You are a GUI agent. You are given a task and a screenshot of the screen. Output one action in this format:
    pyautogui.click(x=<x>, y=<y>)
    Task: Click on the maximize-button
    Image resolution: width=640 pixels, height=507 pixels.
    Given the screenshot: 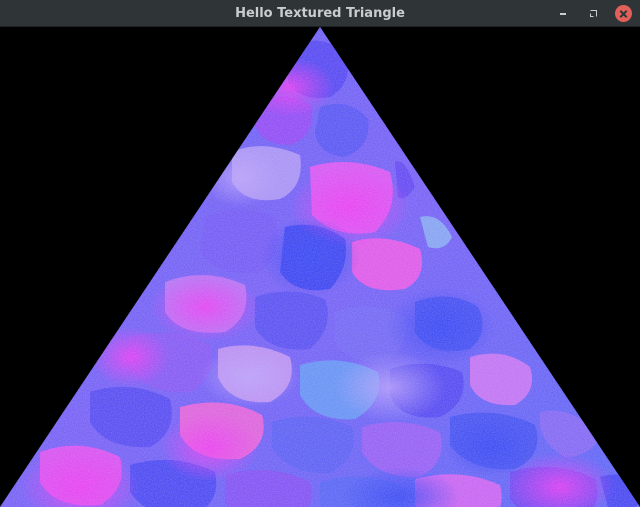 What is the action you would take?
    pyautogui.click(x=593, y=13)
    